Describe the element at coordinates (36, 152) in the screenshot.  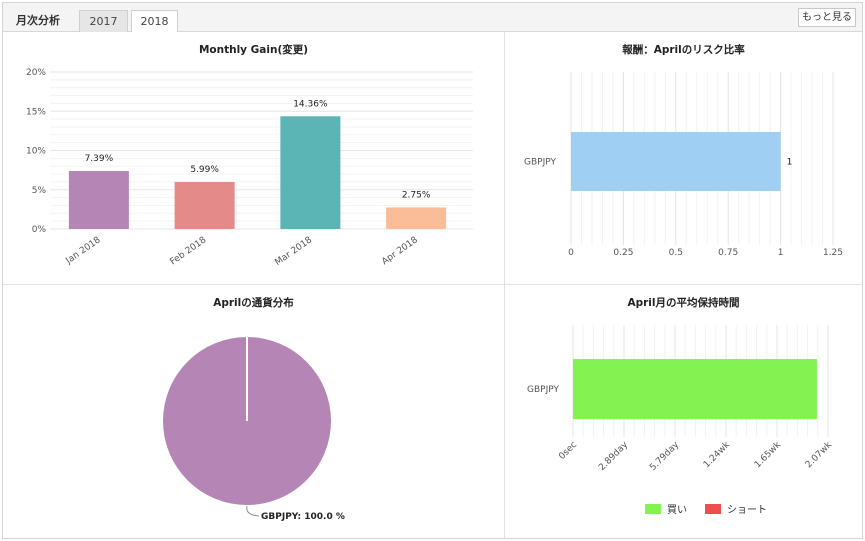
I see `y-tick-label: 10%` at that location.